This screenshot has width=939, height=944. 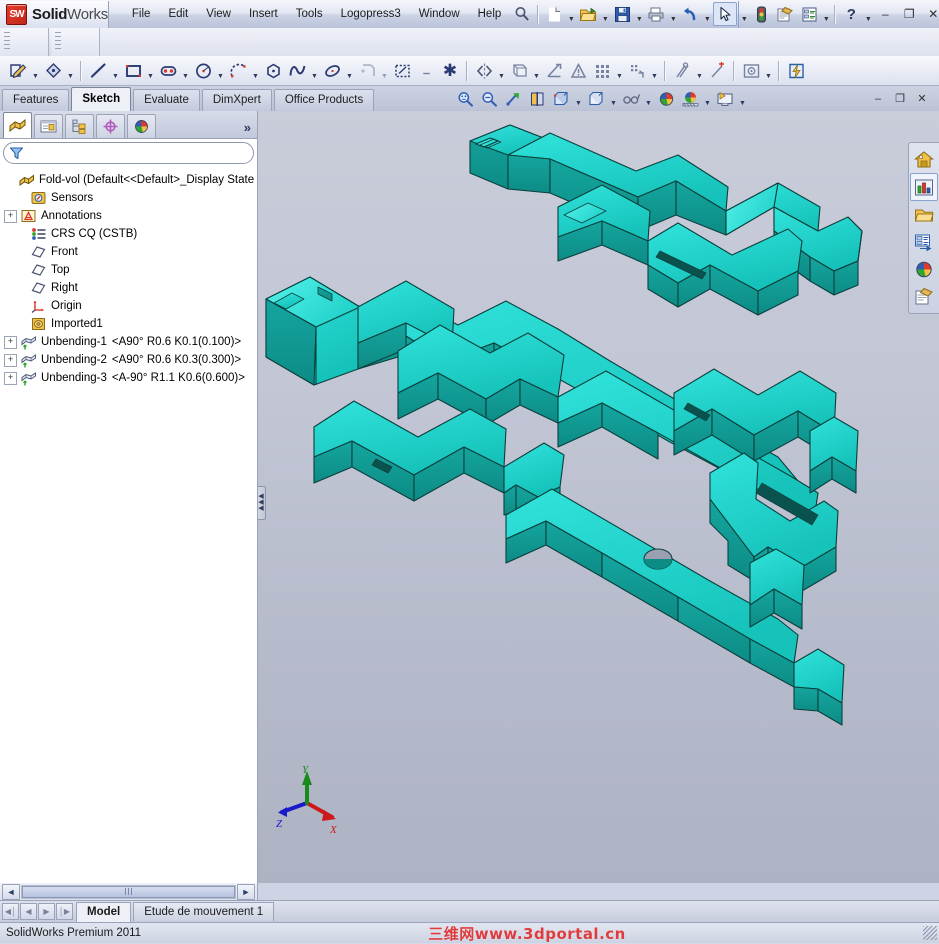 What do you see at coordinates (537, 99) in the screenshot?
I see `section-view-button` at bounding box center [537, 99].